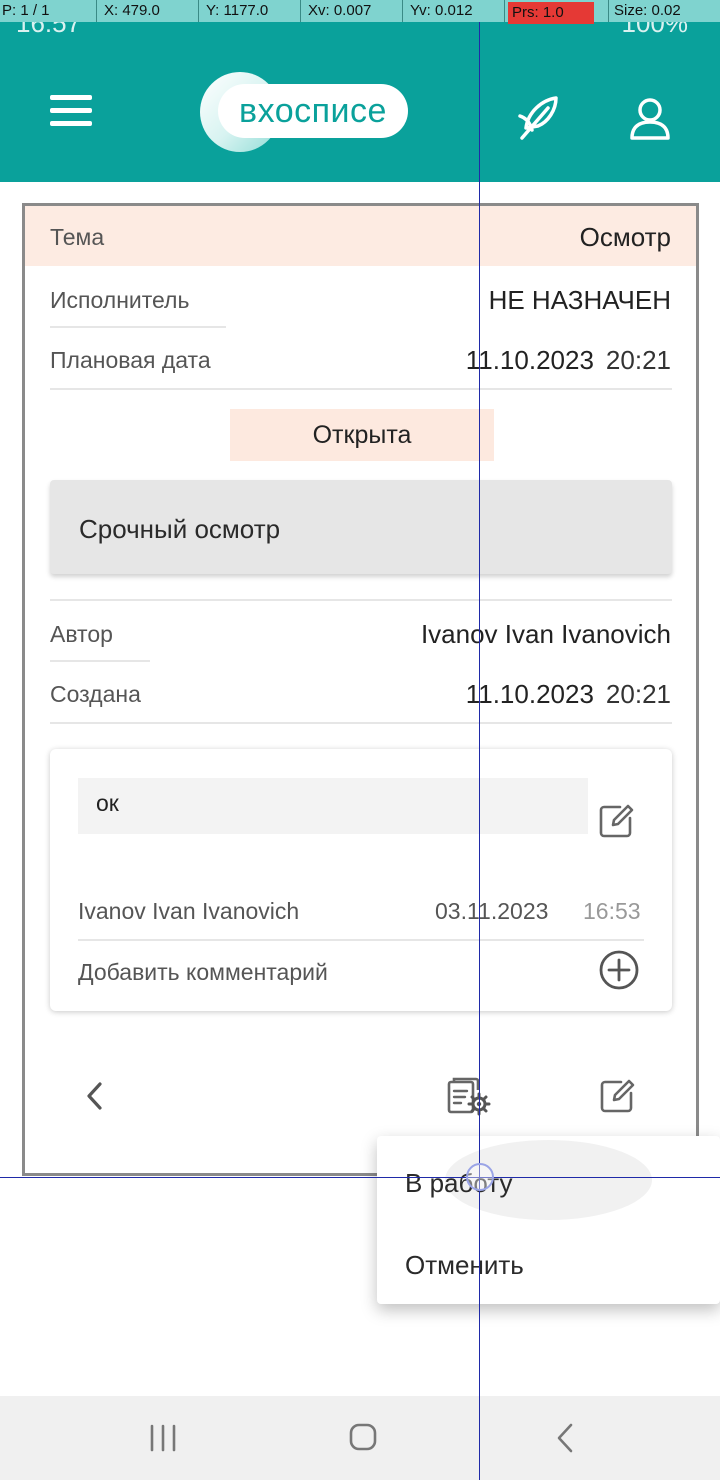  Describe the element at coordinates (362, 435) in the screenshot. I see `status-badge: Открыта` at that location.